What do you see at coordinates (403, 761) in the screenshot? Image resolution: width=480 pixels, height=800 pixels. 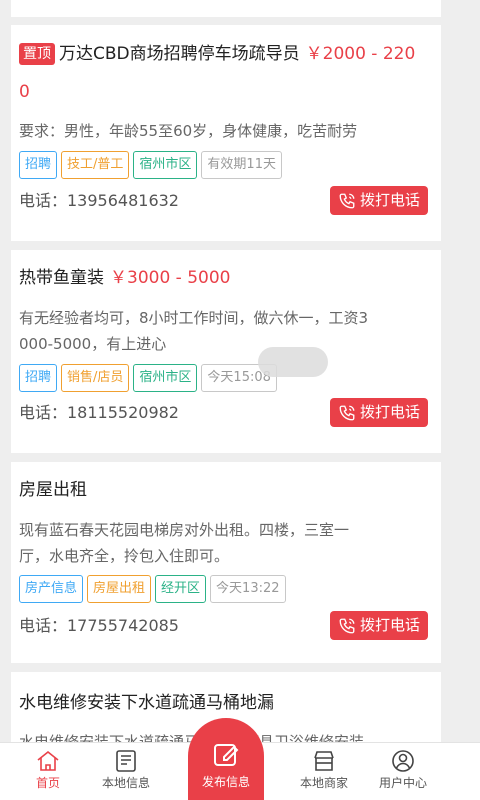 I see `user-icon` at bounding box center [403, 761].